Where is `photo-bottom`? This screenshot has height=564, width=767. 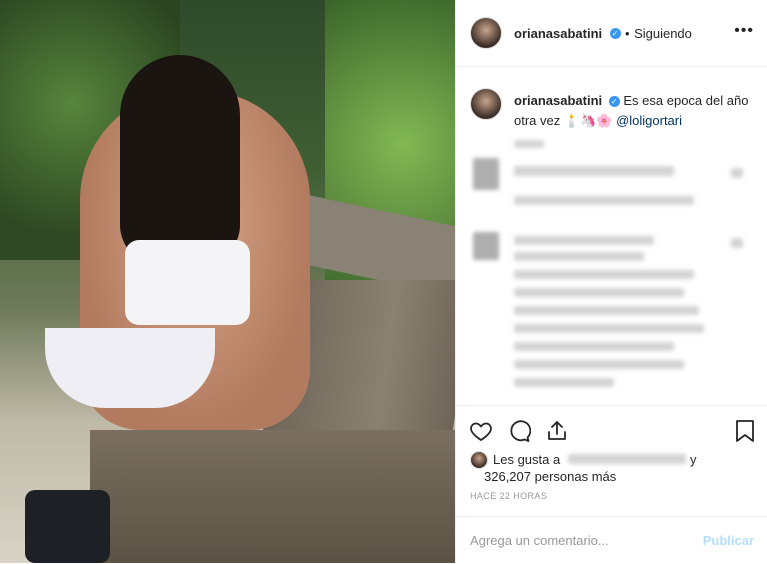 photo-bottom is located at coordinates (130, 368).